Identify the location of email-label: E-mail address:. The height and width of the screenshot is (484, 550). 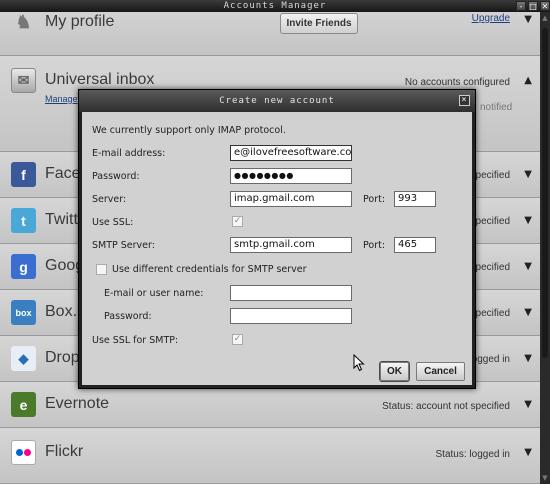
(129, 153).